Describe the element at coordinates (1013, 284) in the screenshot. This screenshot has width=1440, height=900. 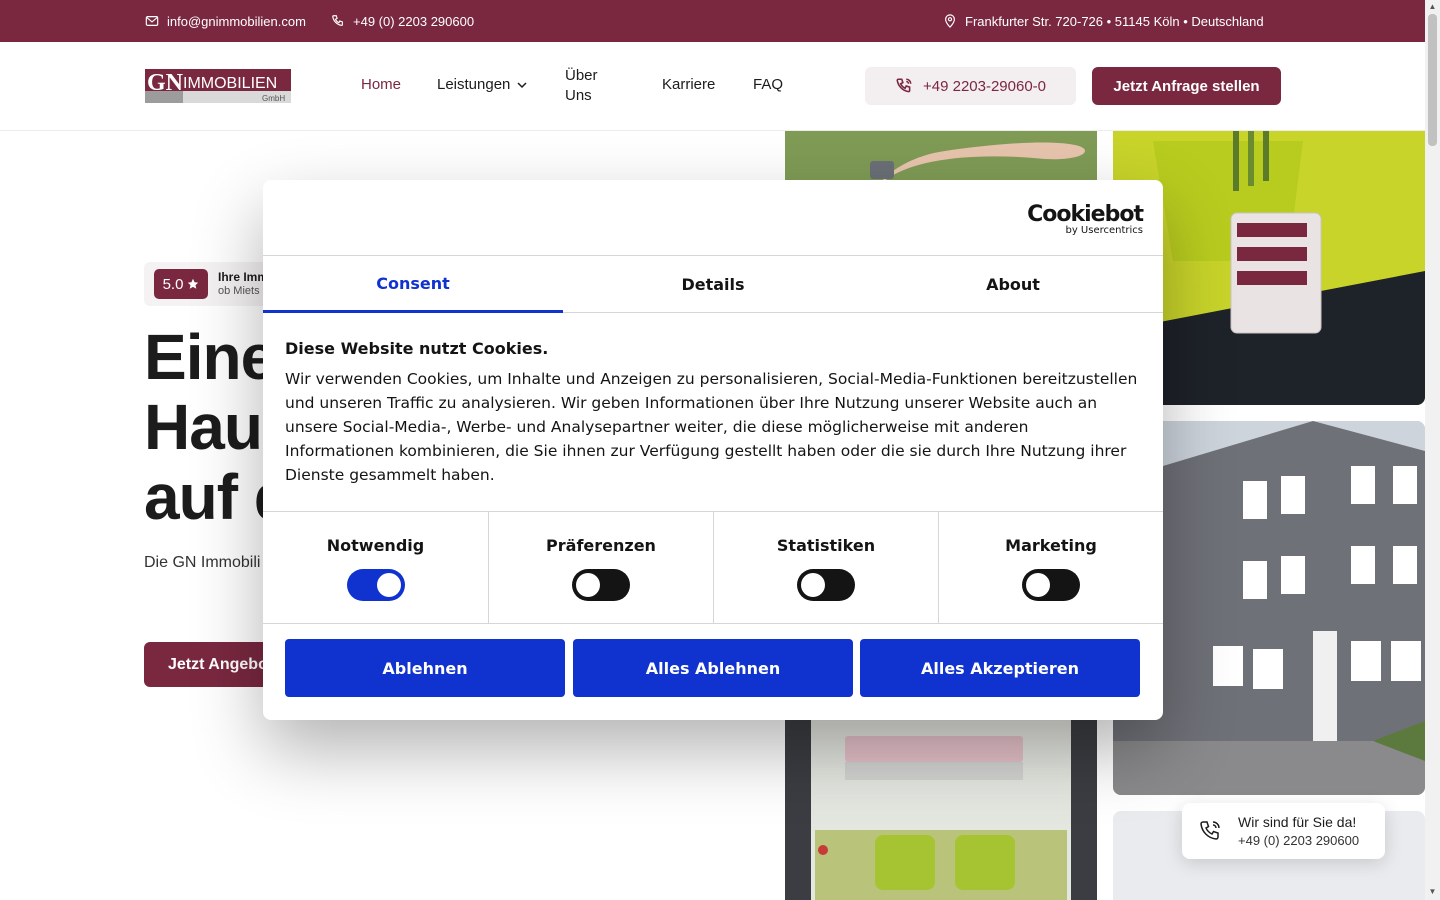
I see `tab-about: About` at that location.